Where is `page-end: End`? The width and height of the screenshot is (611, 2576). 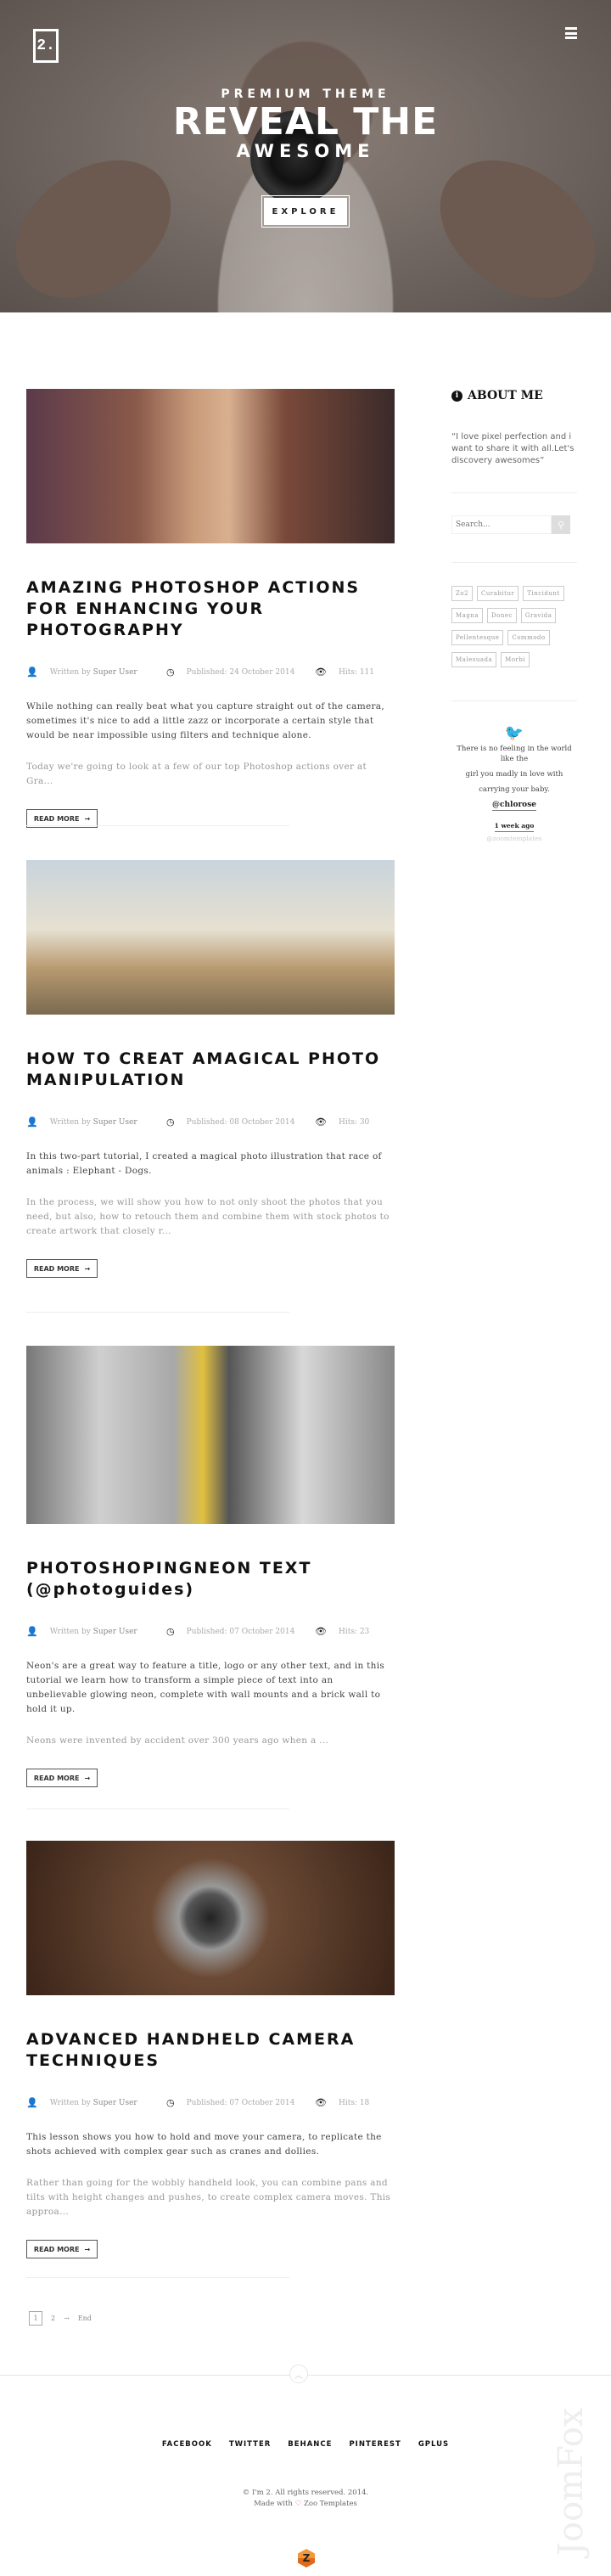 page-end: End is located at coordinates (85, 2318).